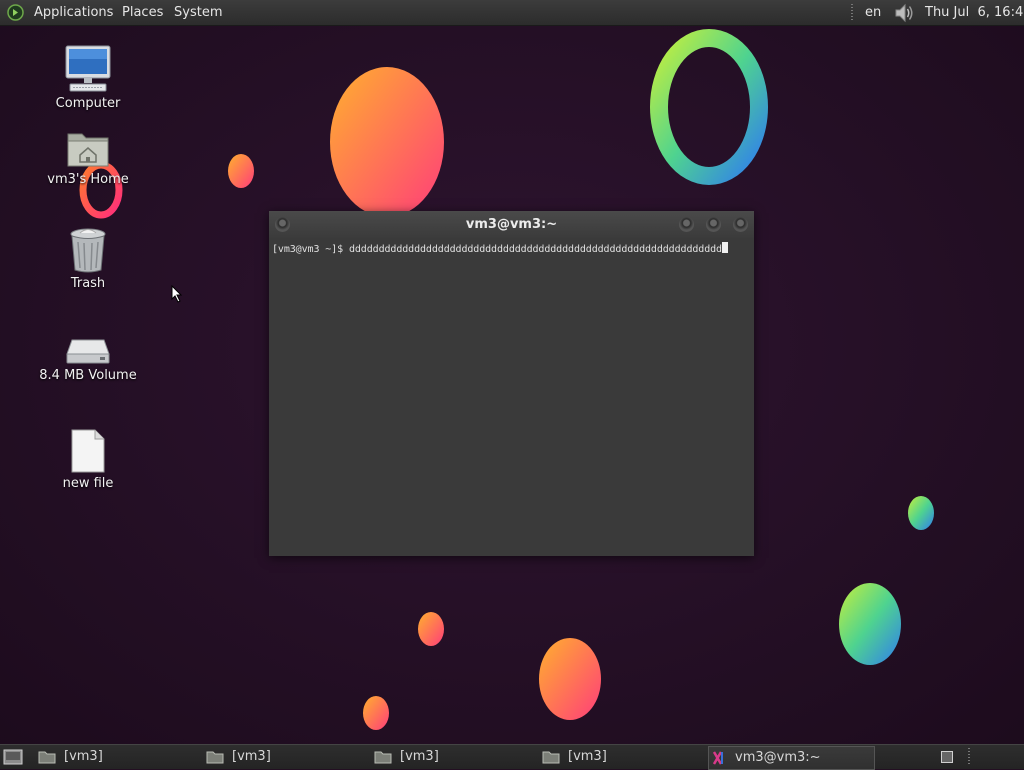 This screenshot has height=770, width=1024. What do you see at coordinates (88, 150) in the screenshot?
I see `home-folder-icon` at bounding box center [88, 150].